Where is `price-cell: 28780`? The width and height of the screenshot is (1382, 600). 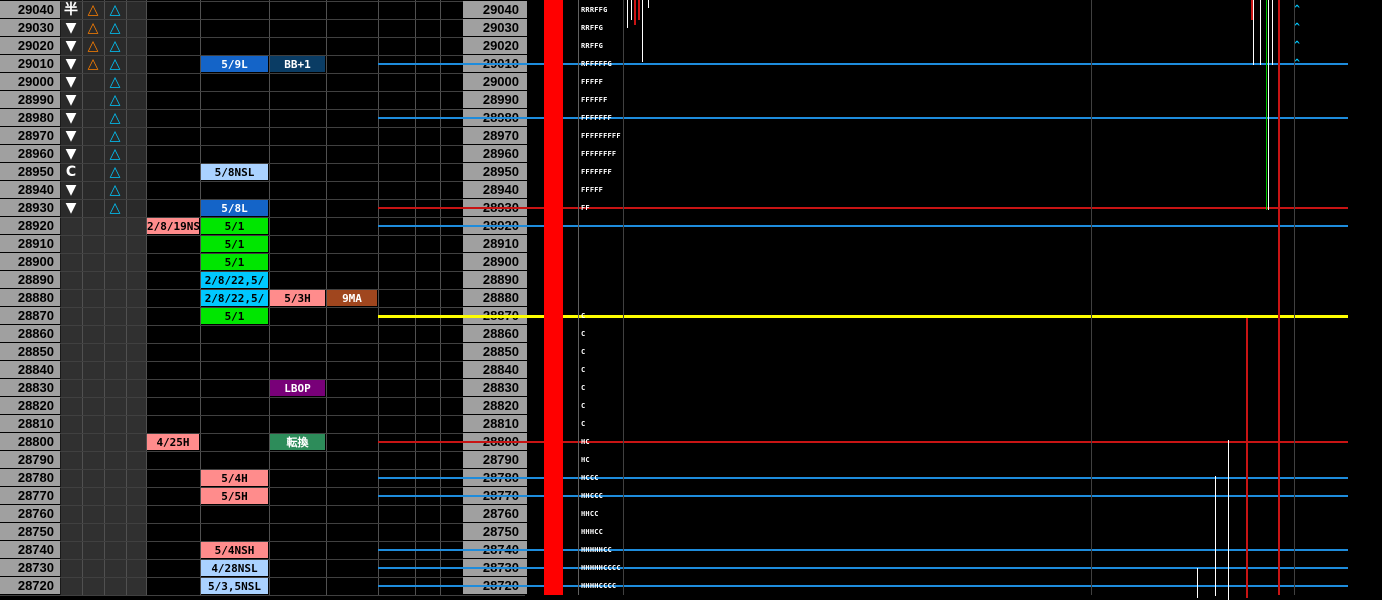 price-cell: 28780 is located at coordinates (30, 477).